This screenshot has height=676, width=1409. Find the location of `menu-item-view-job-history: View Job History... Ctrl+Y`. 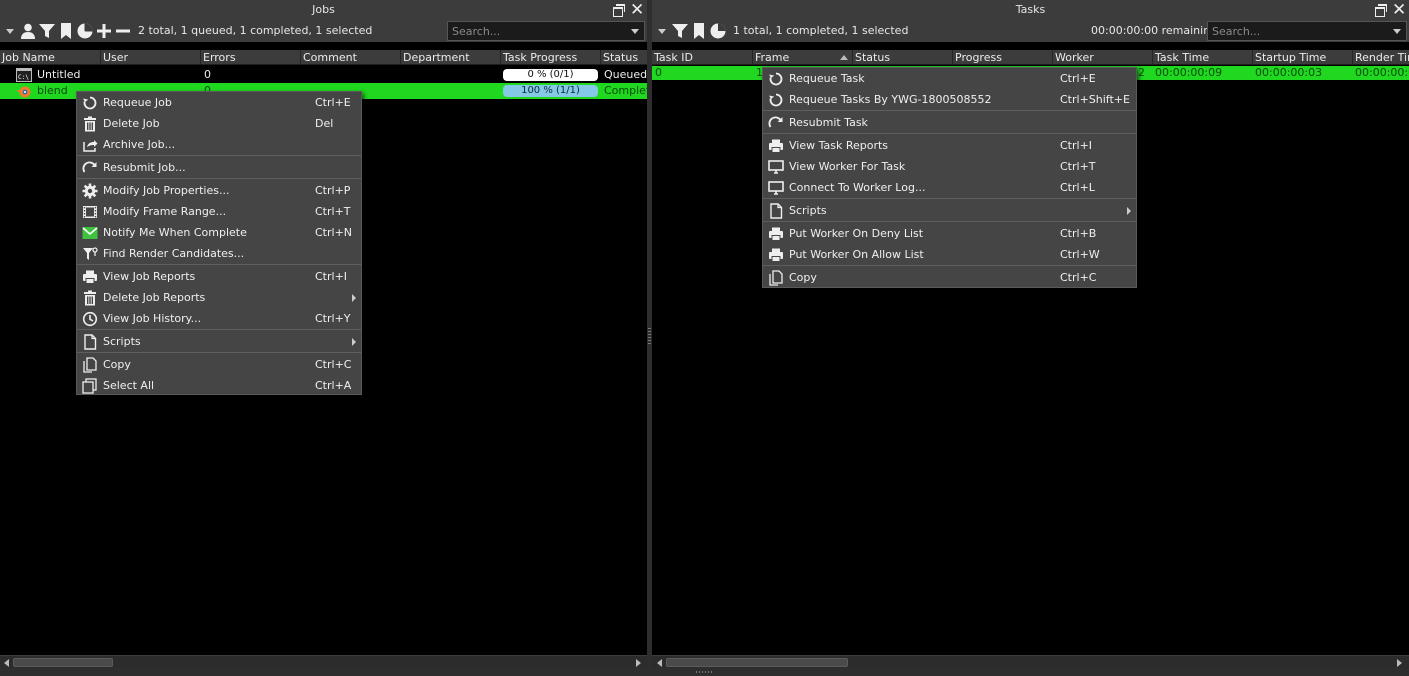

menu-item-view-job-history: View Job History... Ctrl+Y is located at coordinates (219, 318).